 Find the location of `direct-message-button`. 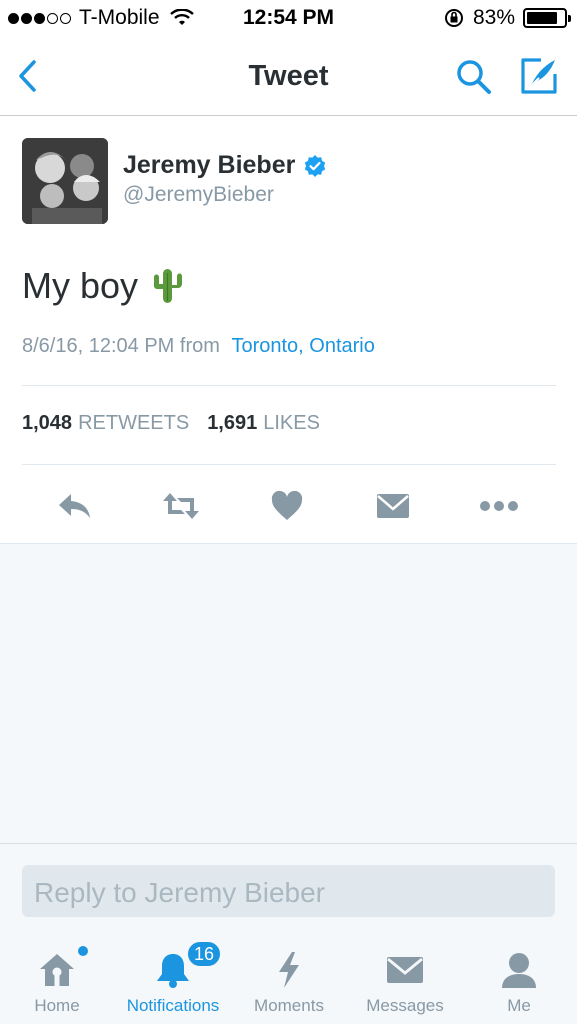

direct-message-button is located at coordinates (393, 506).